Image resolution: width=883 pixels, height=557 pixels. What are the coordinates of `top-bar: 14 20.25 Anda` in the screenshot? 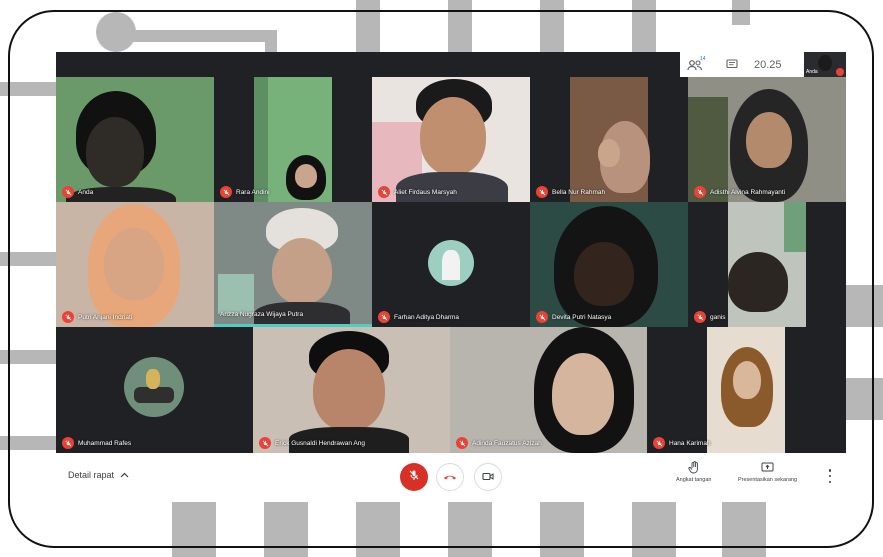 It's located at (451, 64).